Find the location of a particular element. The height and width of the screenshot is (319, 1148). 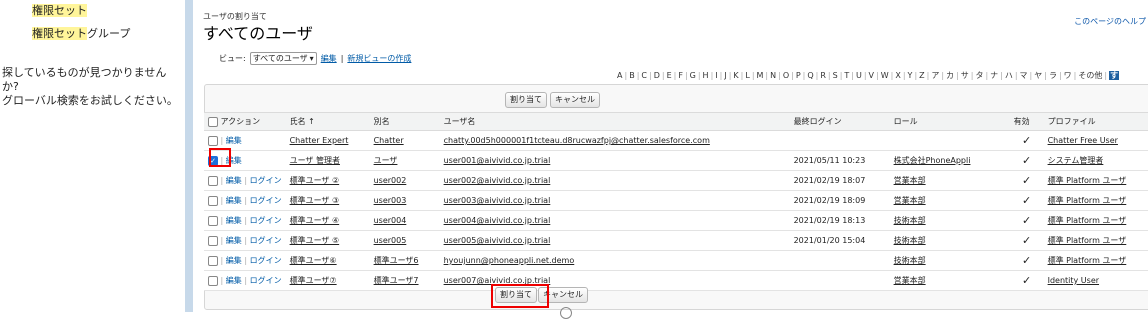

alphabet-link: O is located at coordinates (786, 75).